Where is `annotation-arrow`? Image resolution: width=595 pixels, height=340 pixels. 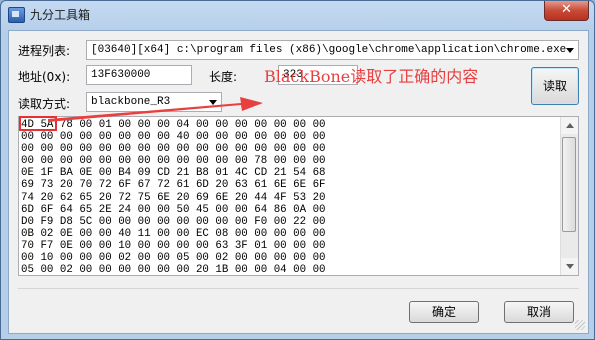
annotation-arrow is located at coordinates (155, 109).